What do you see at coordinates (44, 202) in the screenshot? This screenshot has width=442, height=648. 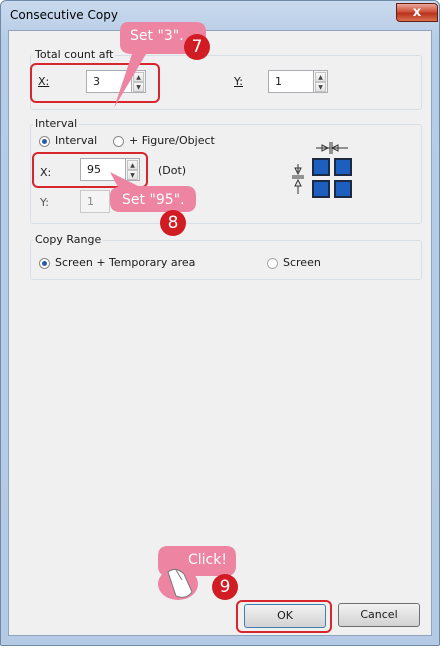 I see `interval-y-label: Y:` at bounding box center [44, 202].